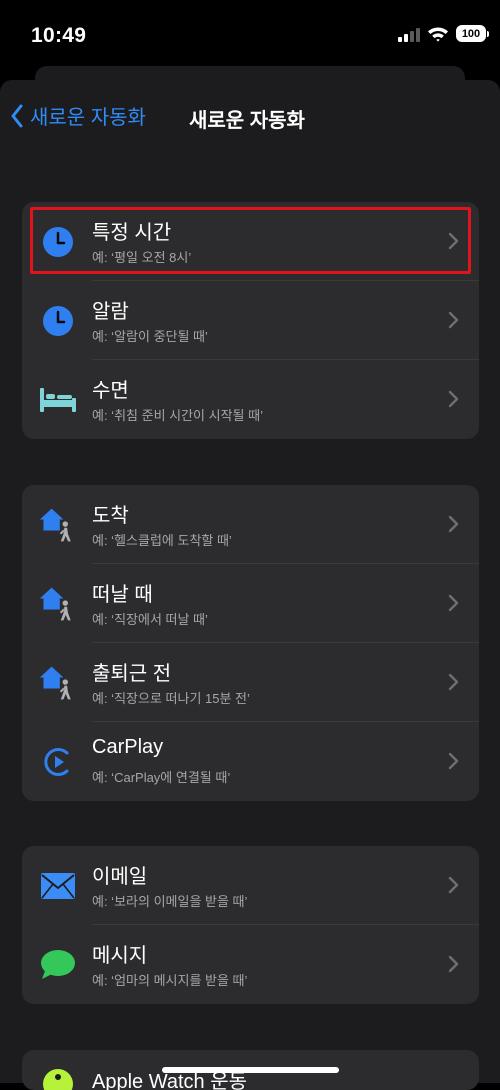 This screenshot has height=1090, width=500. What do you see at coordinates (250, 1070) in the screenshot?
I see `home-indicator` at bounding box center [250, 1070].